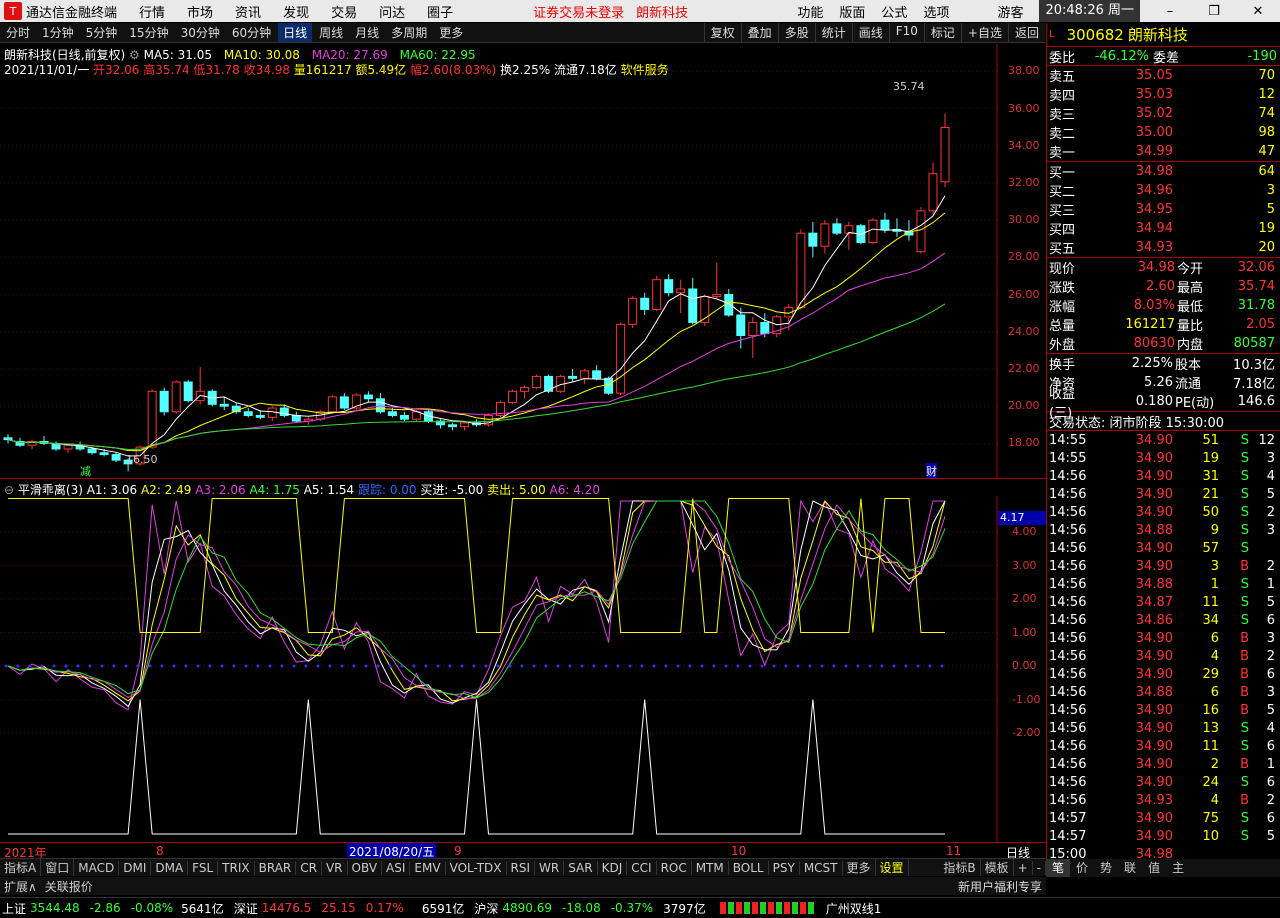 The height and width of the screenshot is (918, 1280). I want to click on tab-60min: 60分钟, so click(251, 32).